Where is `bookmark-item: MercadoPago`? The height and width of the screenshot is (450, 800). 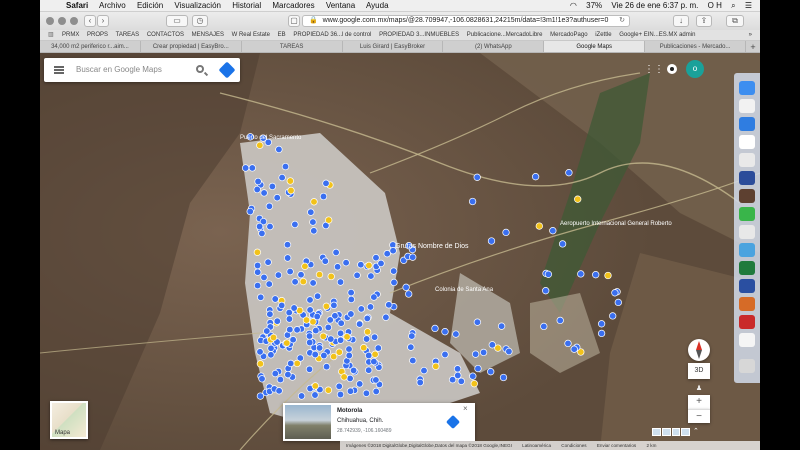 bookmark-item: MercadoPago is located at coordinates (568, 35).